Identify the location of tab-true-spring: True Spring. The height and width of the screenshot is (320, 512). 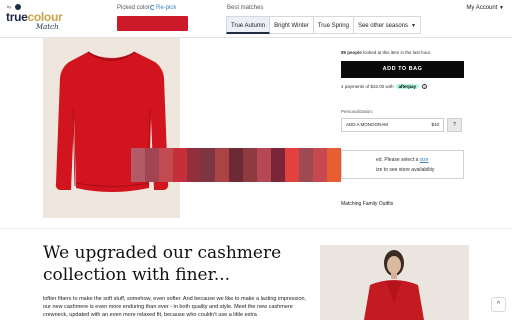
(333, 25).